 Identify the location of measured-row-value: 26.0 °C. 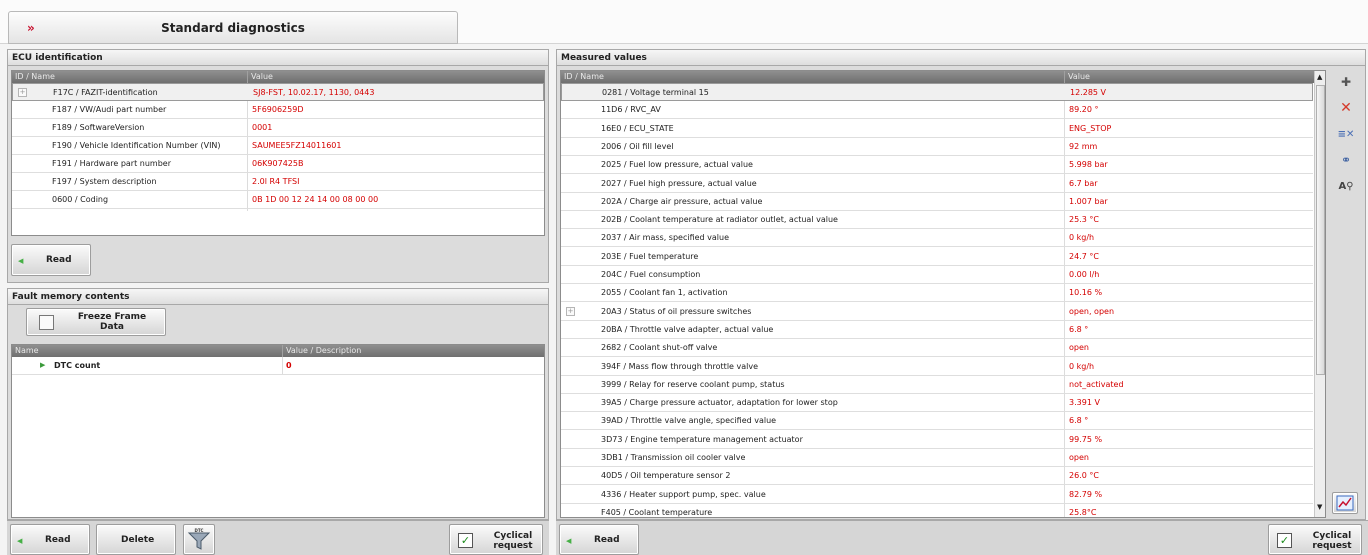
(1084, 476).